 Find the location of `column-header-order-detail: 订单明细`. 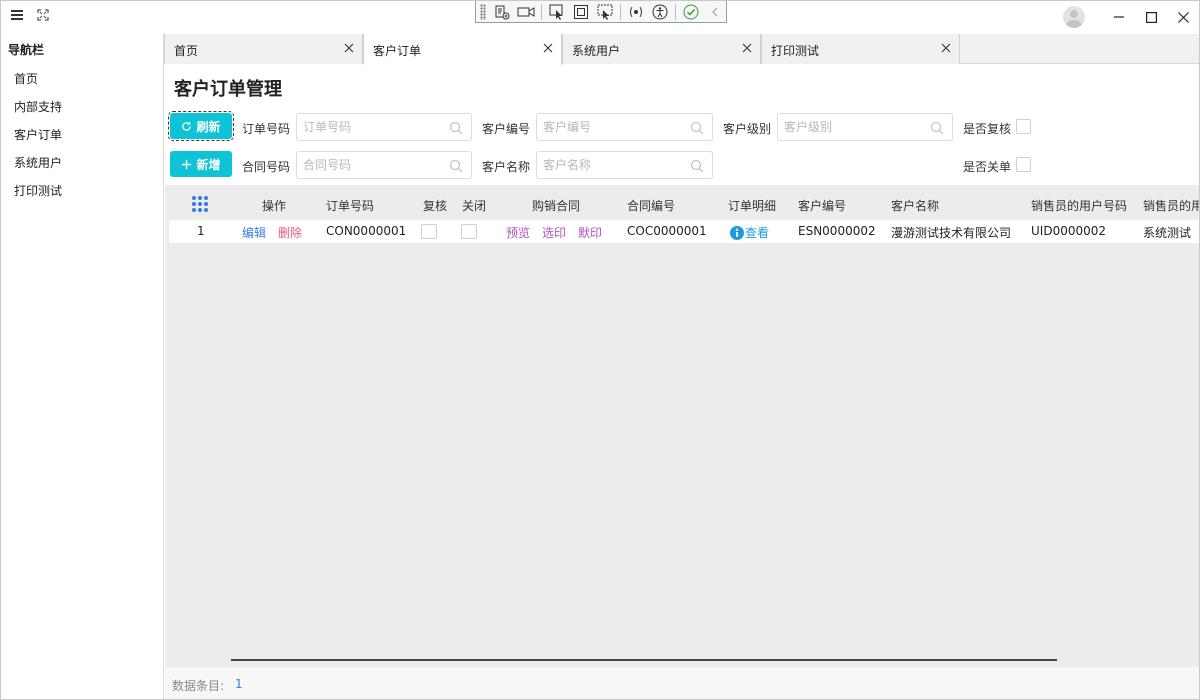

column-header-order-detail: 订单明细 is located at coordinates (752, 205).